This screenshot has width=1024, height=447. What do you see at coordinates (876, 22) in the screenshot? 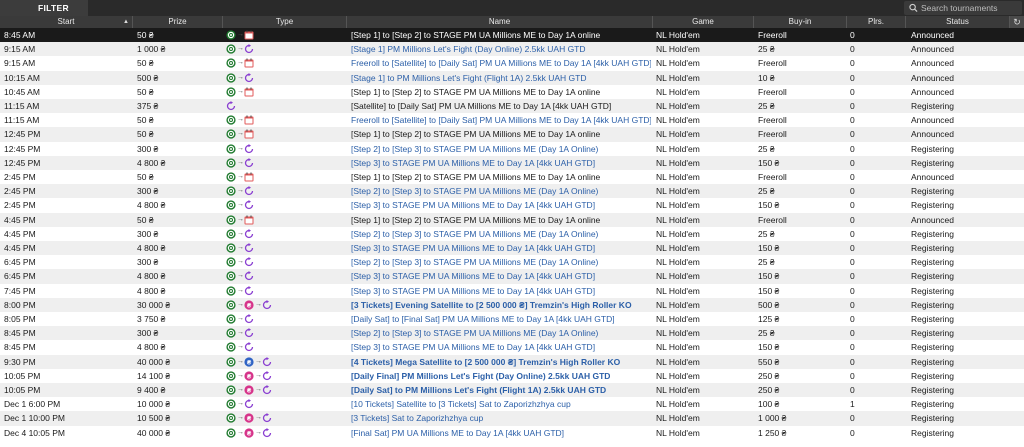
I see `column-header-players: Plrs.` at bounding box center [876, 22].